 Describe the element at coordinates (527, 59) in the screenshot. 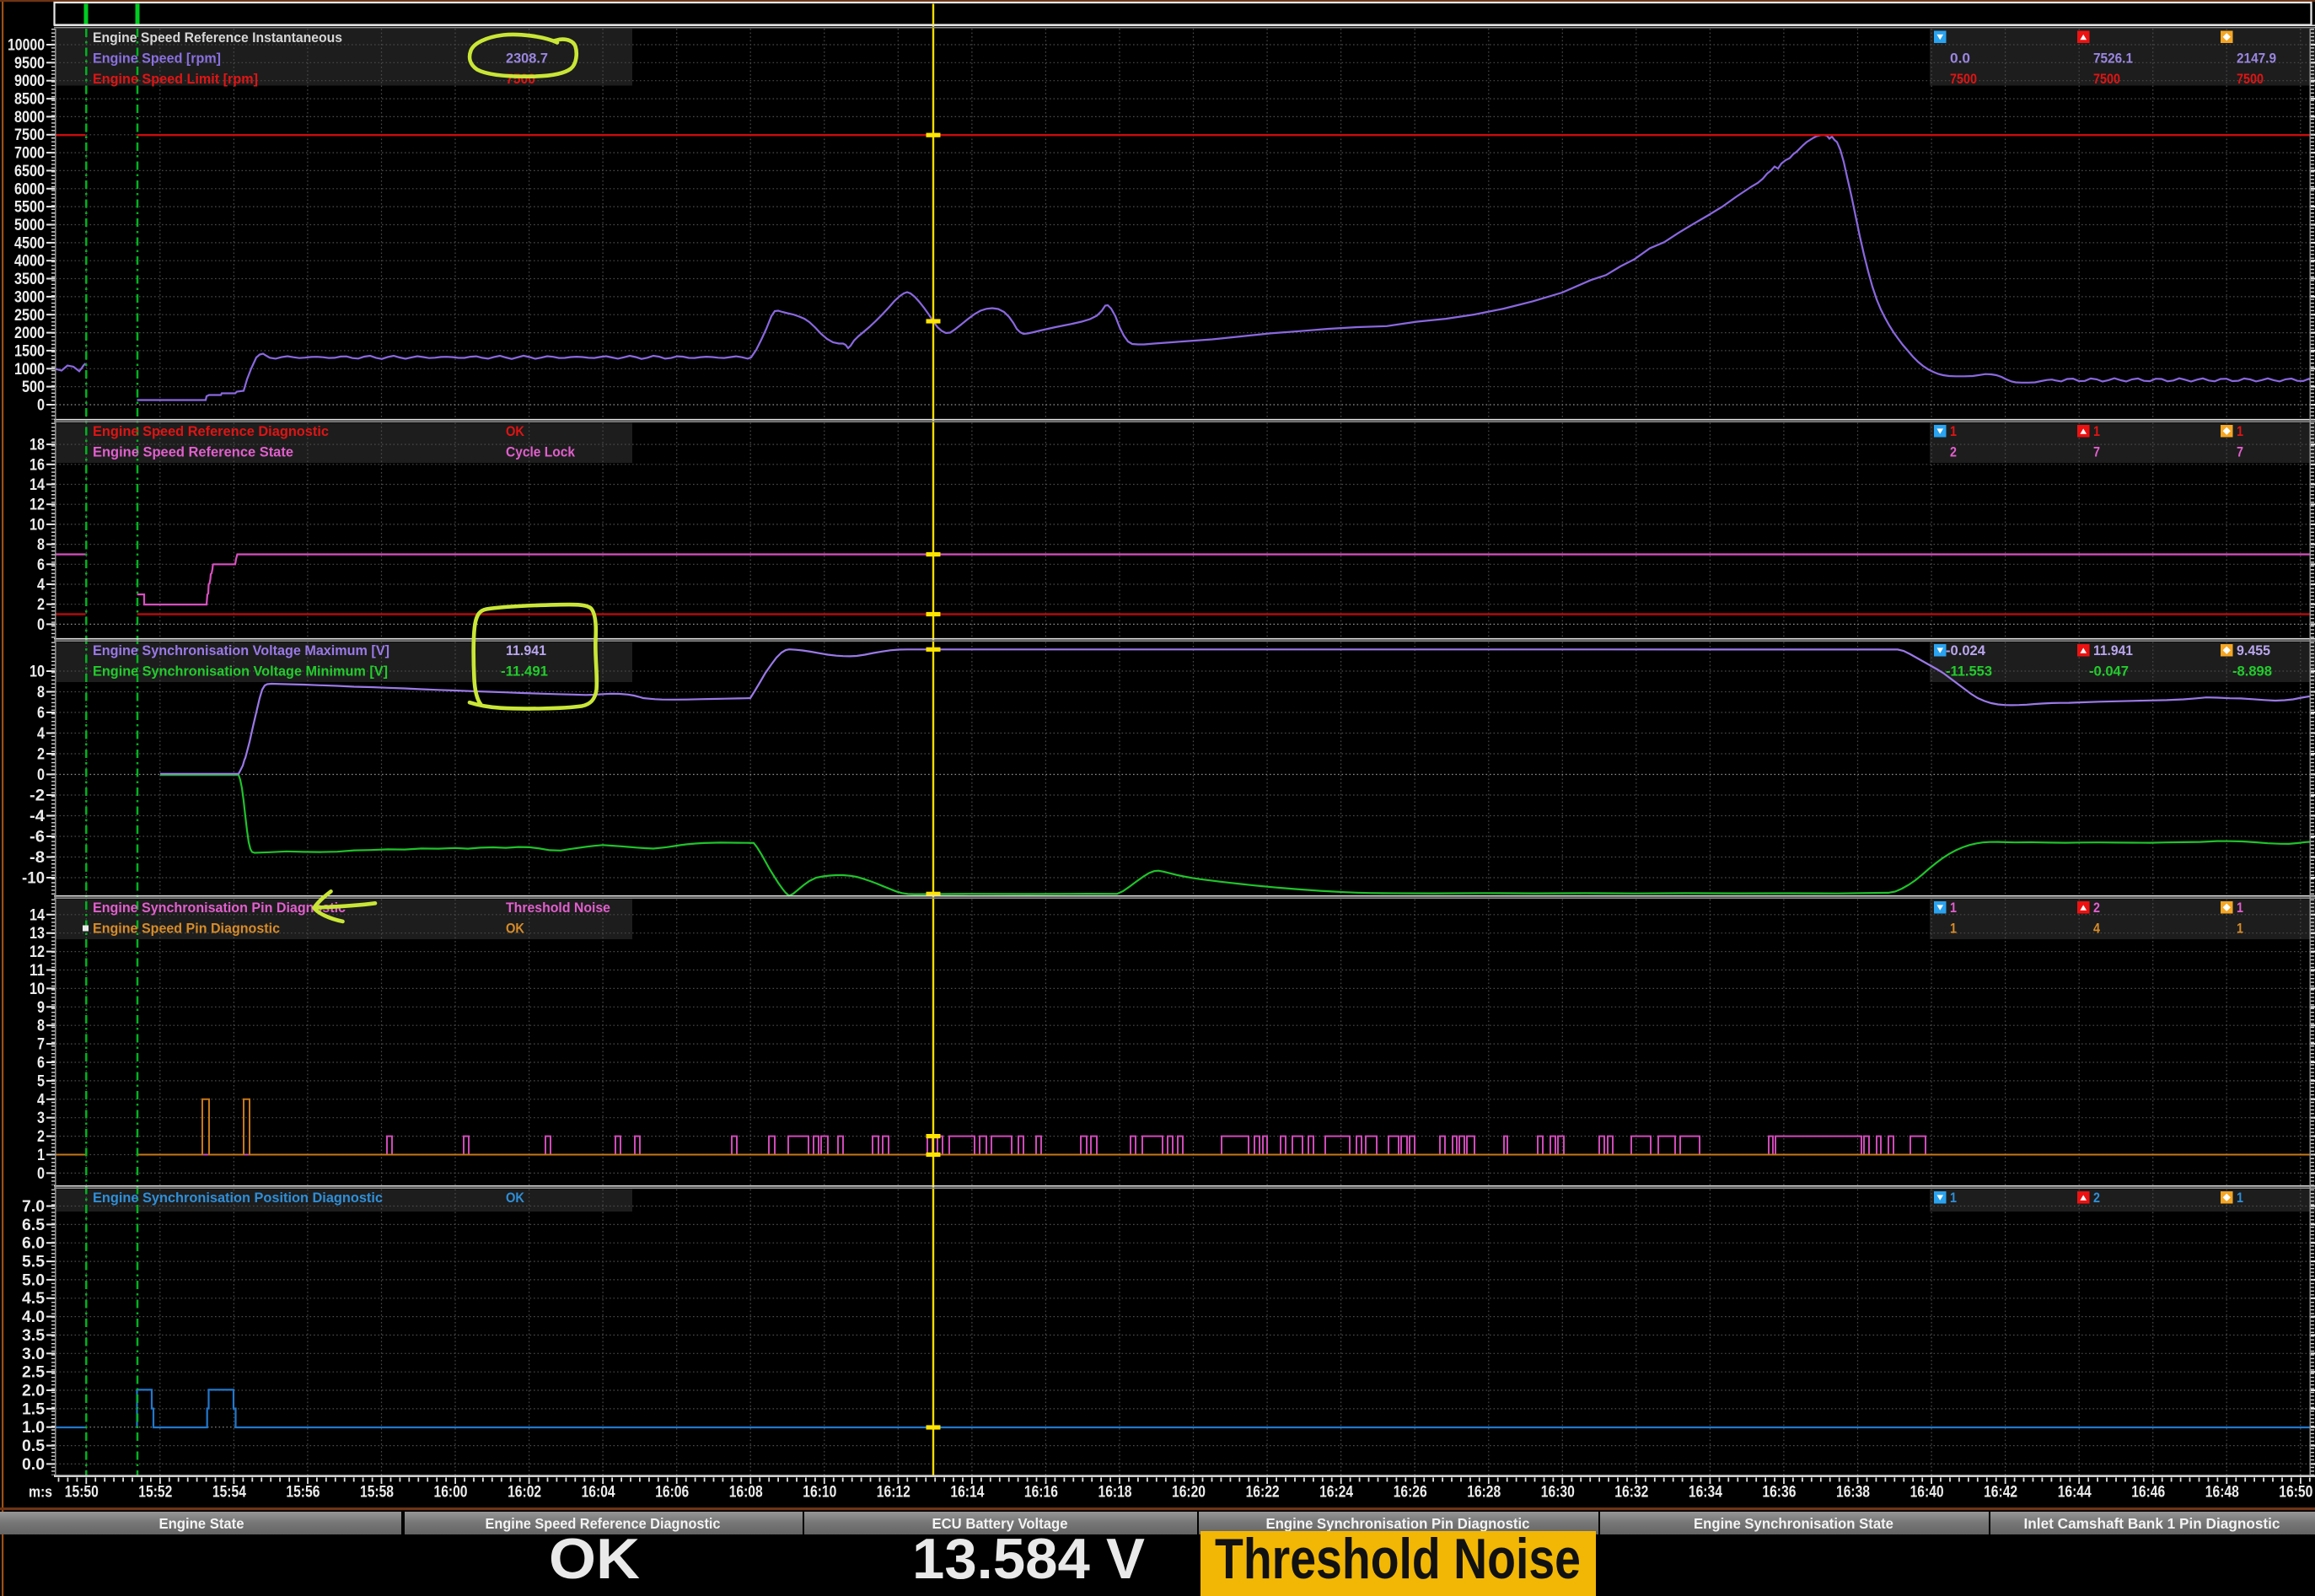

I see `svg-text: 2308.7` at that location.